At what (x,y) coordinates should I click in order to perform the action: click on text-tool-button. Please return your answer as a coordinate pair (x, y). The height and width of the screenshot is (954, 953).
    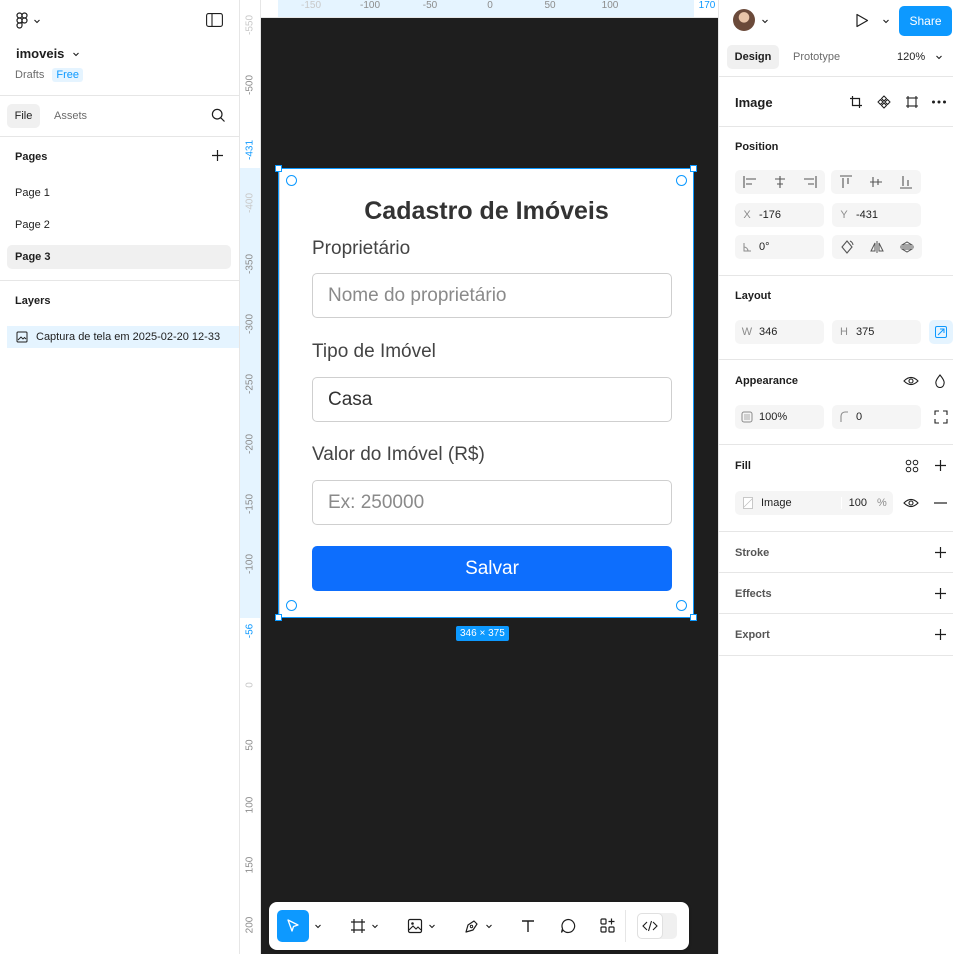
    Looking at the image, I should click on (528, 926).